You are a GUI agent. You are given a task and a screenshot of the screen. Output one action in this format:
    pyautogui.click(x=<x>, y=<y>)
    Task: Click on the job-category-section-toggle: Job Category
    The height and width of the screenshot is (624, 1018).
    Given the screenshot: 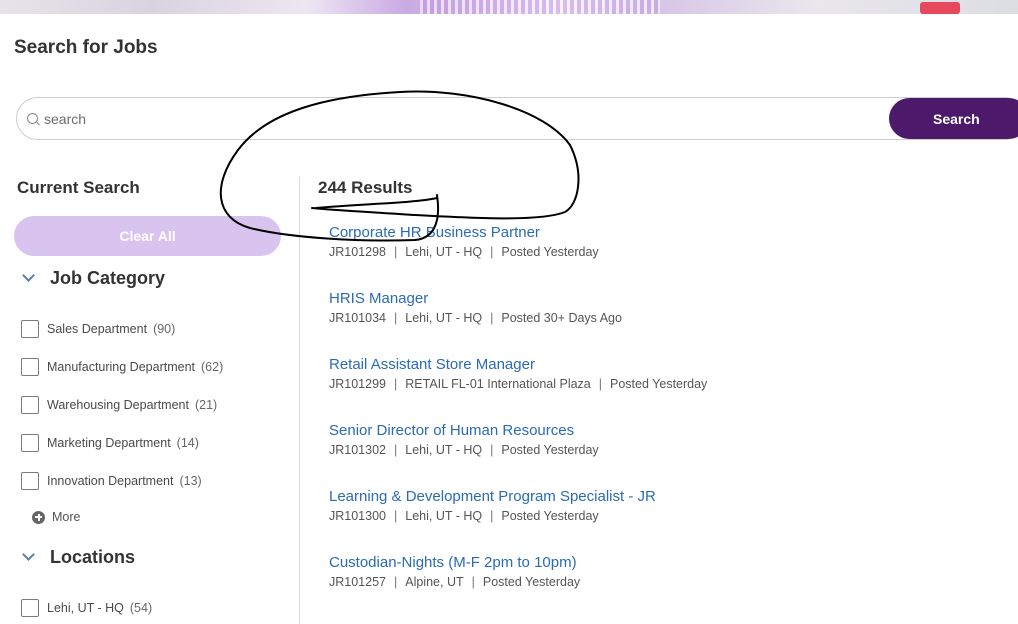 What is the action you would take?
    pyautogui.click(x=92, y=278)
    